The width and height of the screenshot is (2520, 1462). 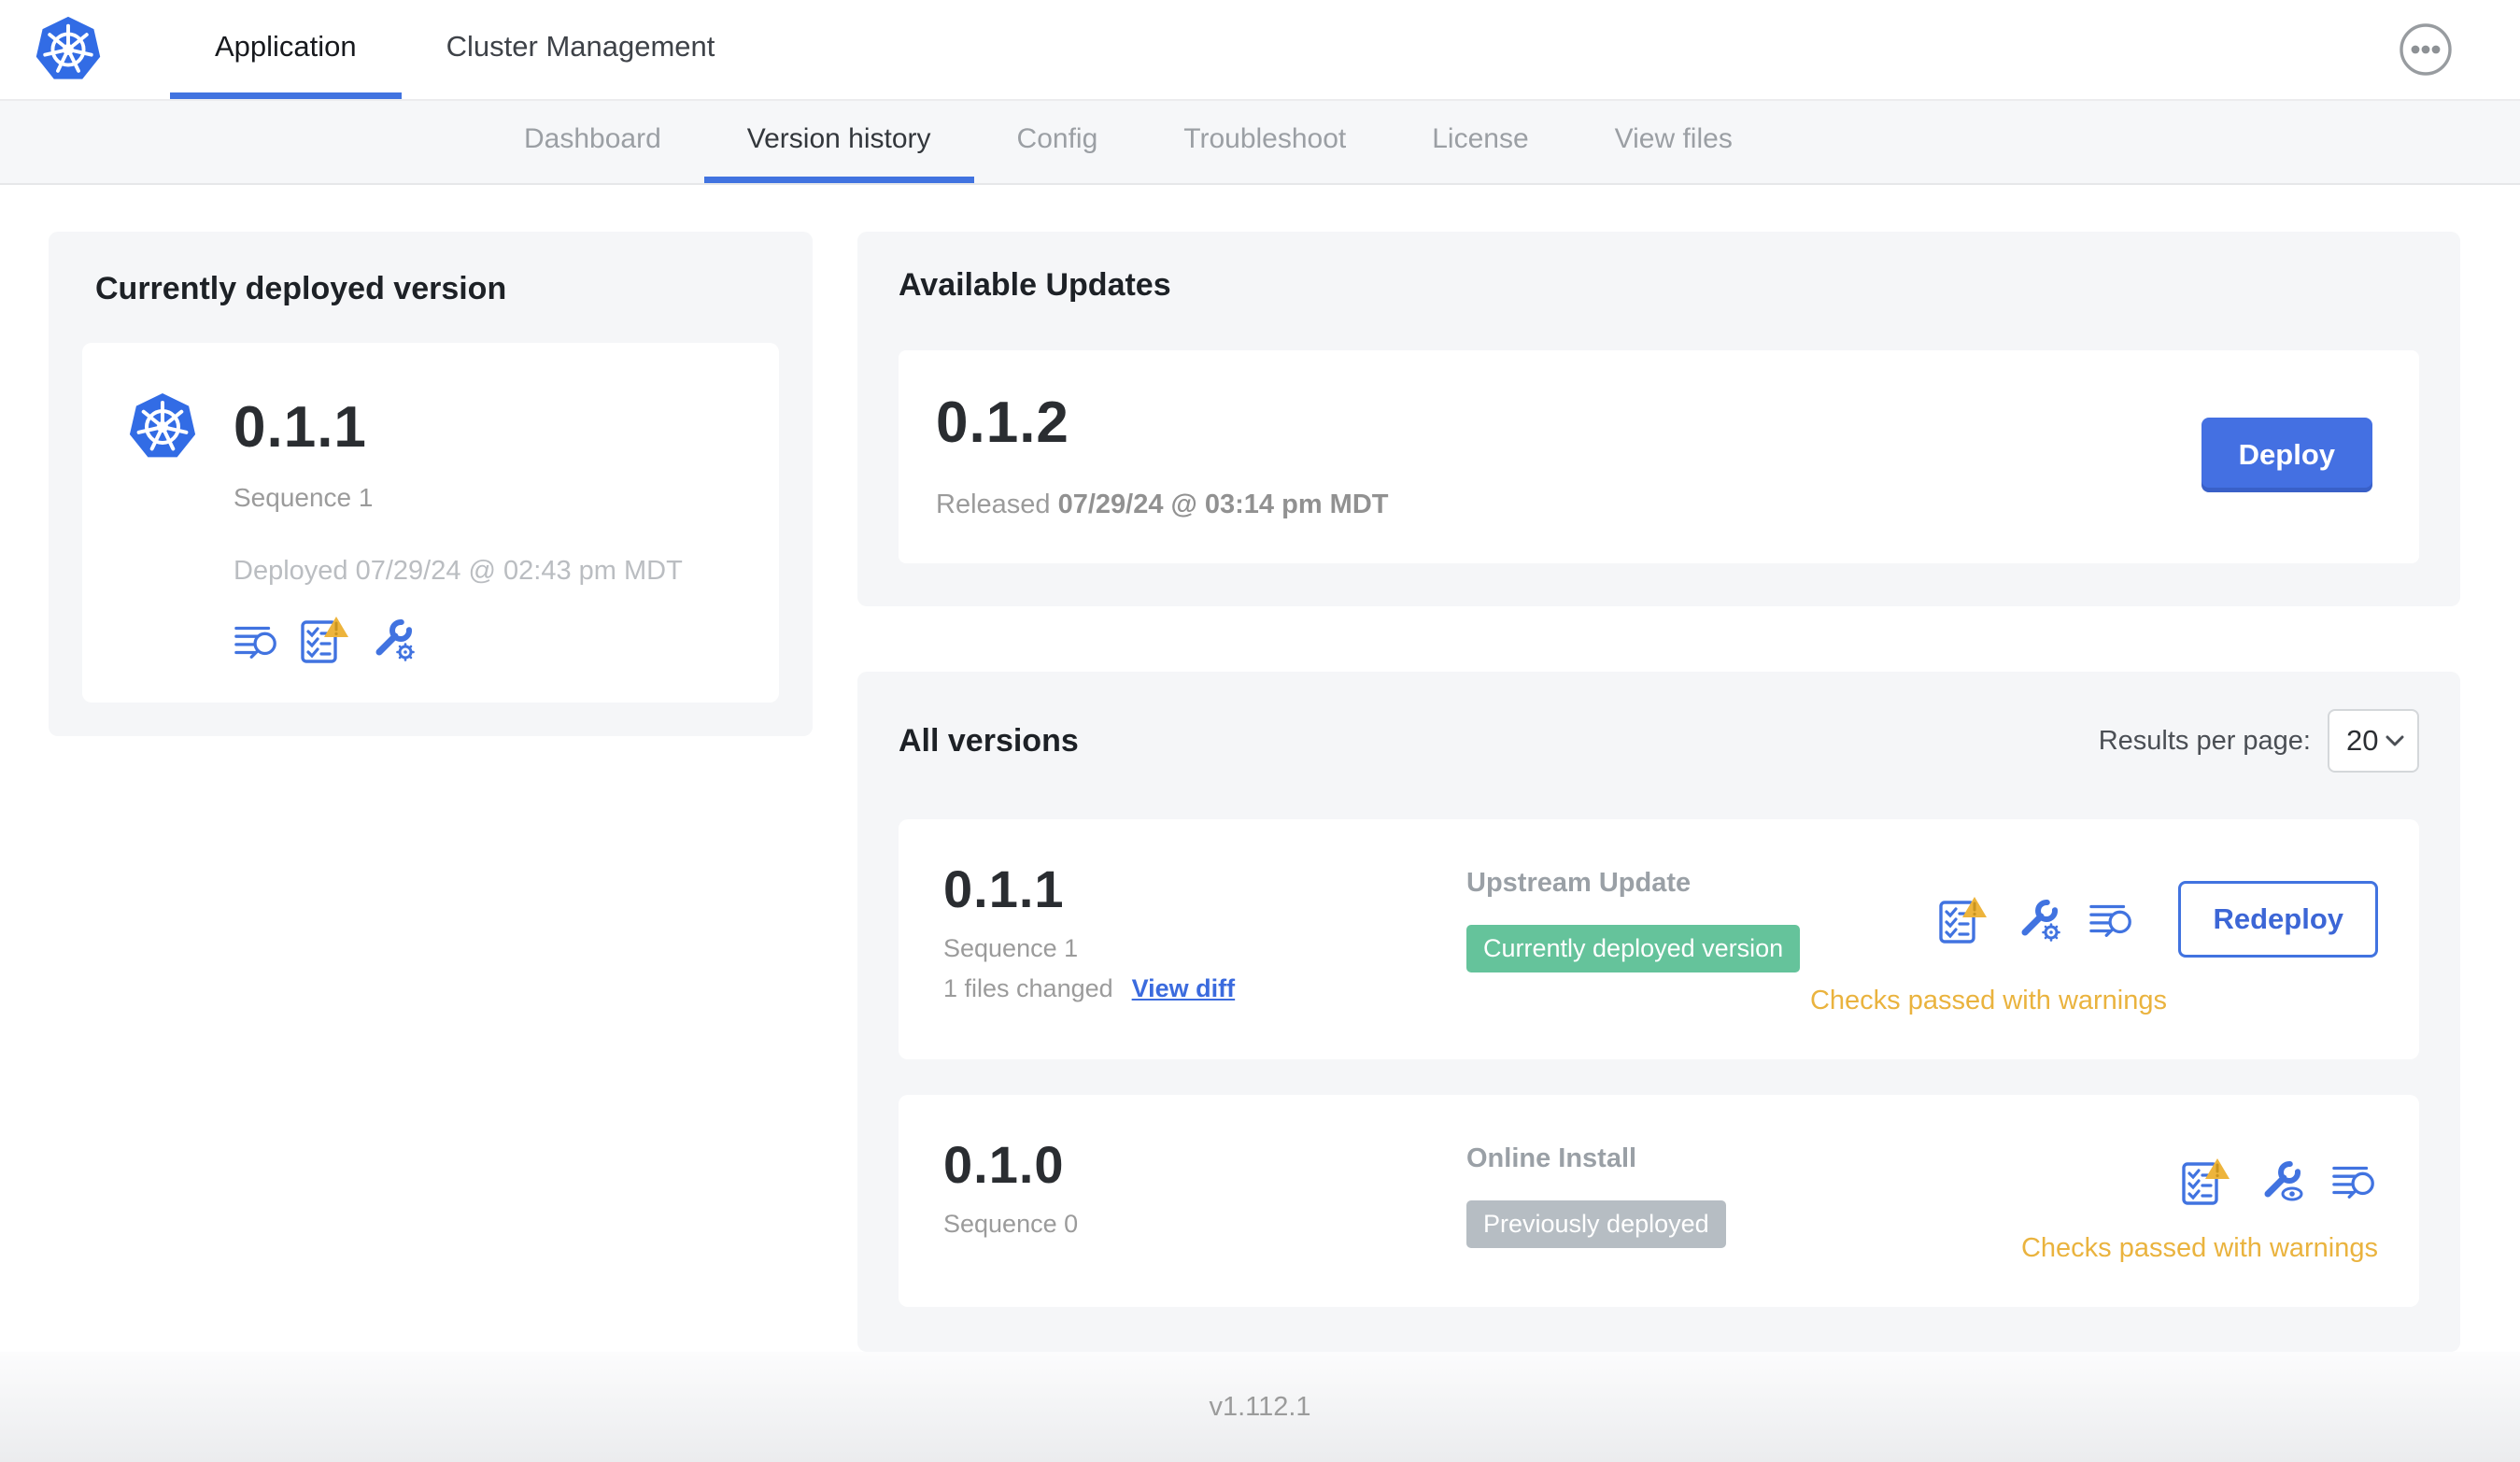 I want to click on console-version-label: v1.112.1, so click(x=1260, y=1406).